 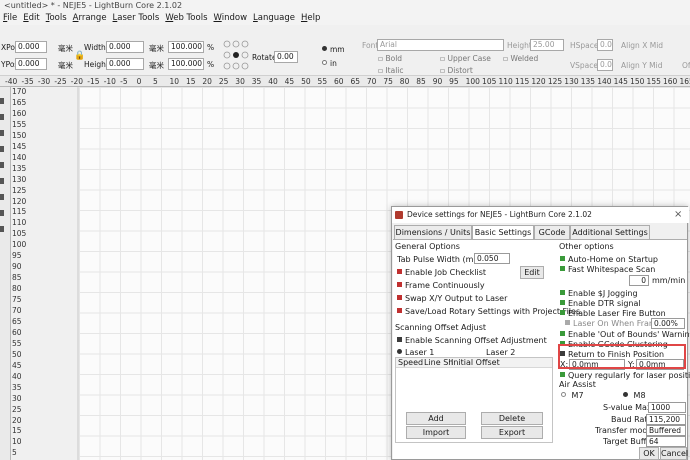 What do you see at coordinates (610, 232) in the screenshot?
I see `tab-additional-settings: Additional Settings` at bounding box center [610, 232].